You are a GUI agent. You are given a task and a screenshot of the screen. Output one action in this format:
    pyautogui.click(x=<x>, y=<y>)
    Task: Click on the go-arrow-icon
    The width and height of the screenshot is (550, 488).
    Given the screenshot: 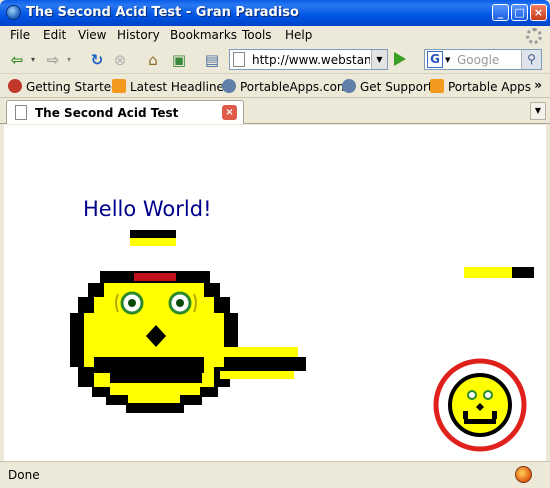 What is the action you would take?
    pyautogui.click(x=400, y=59)
    